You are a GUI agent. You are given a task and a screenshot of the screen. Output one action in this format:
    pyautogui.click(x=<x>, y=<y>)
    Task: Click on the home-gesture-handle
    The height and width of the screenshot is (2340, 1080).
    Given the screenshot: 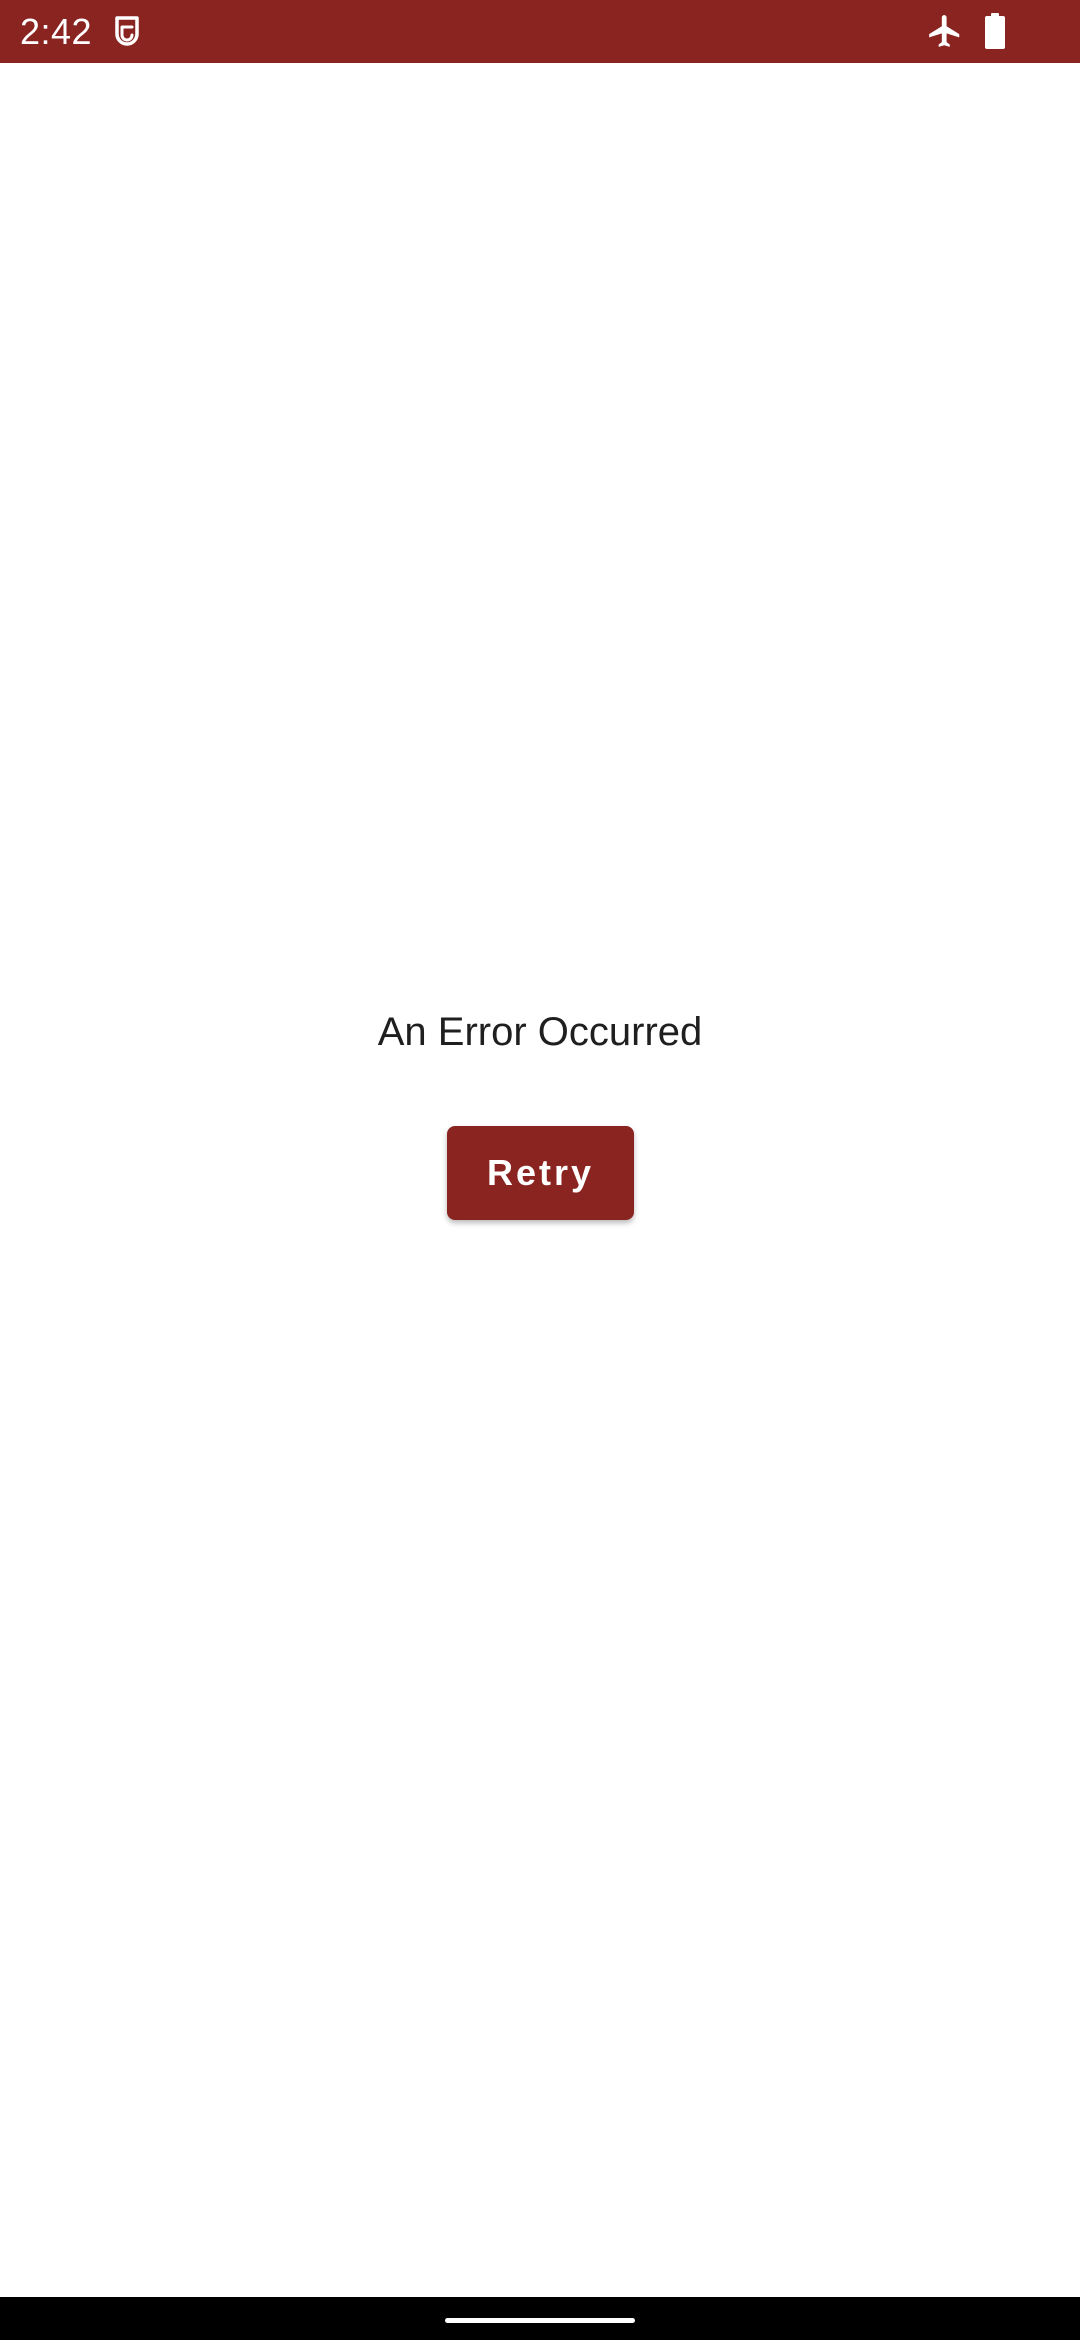 What is the action you would take?
    pyautogui.click(x=540, y=2320)
    